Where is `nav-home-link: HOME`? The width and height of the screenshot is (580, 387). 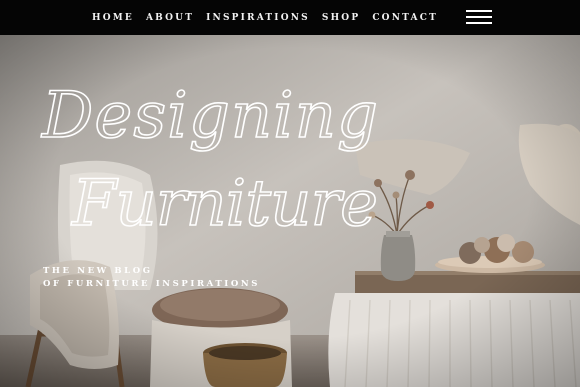
nav-home-link: HOME is located at coordinates (113, 18).